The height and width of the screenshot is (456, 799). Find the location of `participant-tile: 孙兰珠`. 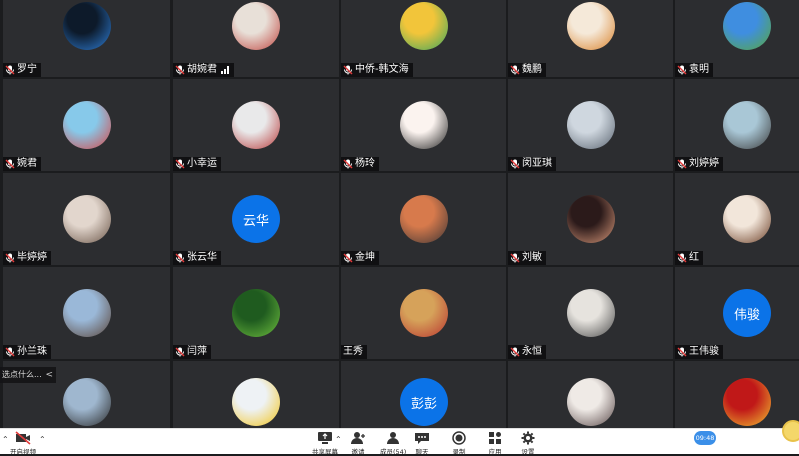

participant-tile: 孙兰珠 is located at coordinates (86, 313).